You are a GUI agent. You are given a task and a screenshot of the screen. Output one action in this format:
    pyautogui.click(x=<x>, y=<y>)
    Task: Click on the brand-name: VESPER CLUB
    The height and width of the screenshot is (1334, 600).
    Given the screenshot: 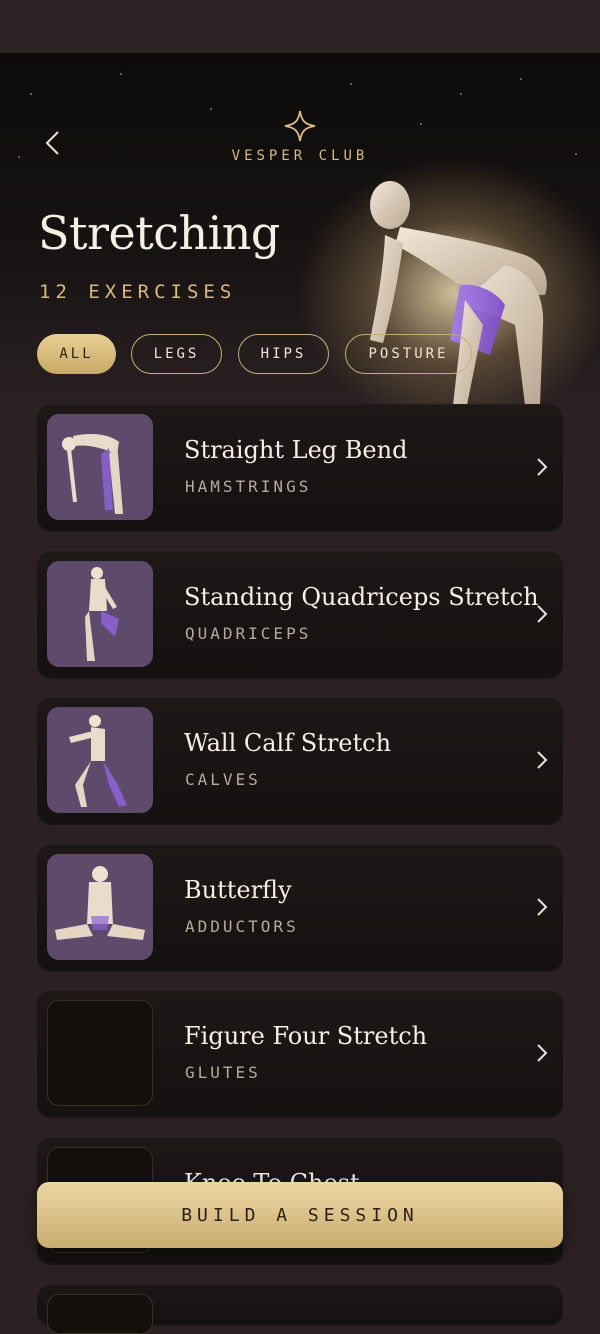 What is the action you would take?
    pyautogui.click(x=300, y=156)
    